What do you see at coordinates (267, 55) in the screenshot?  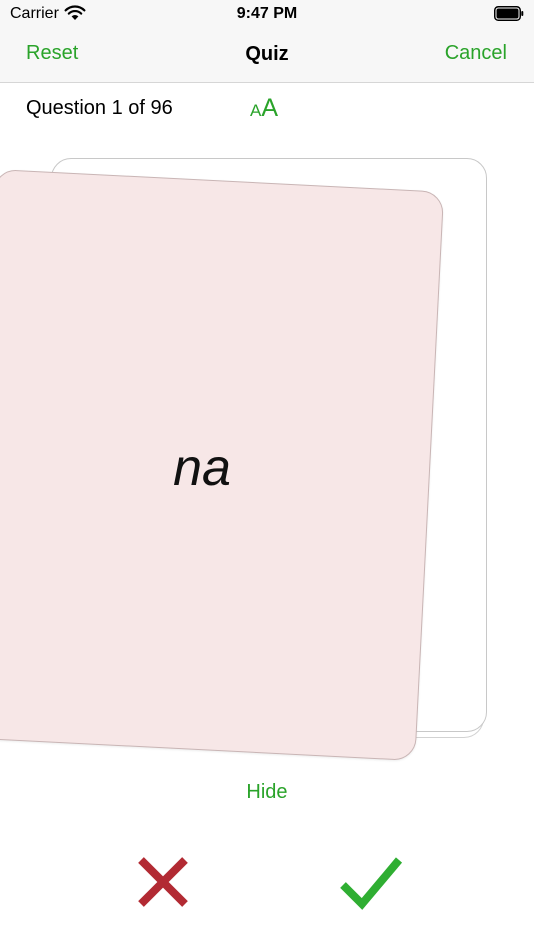 I see `navigation-bar: Reset Quiz Cancel` at bounding box center [267, 55].